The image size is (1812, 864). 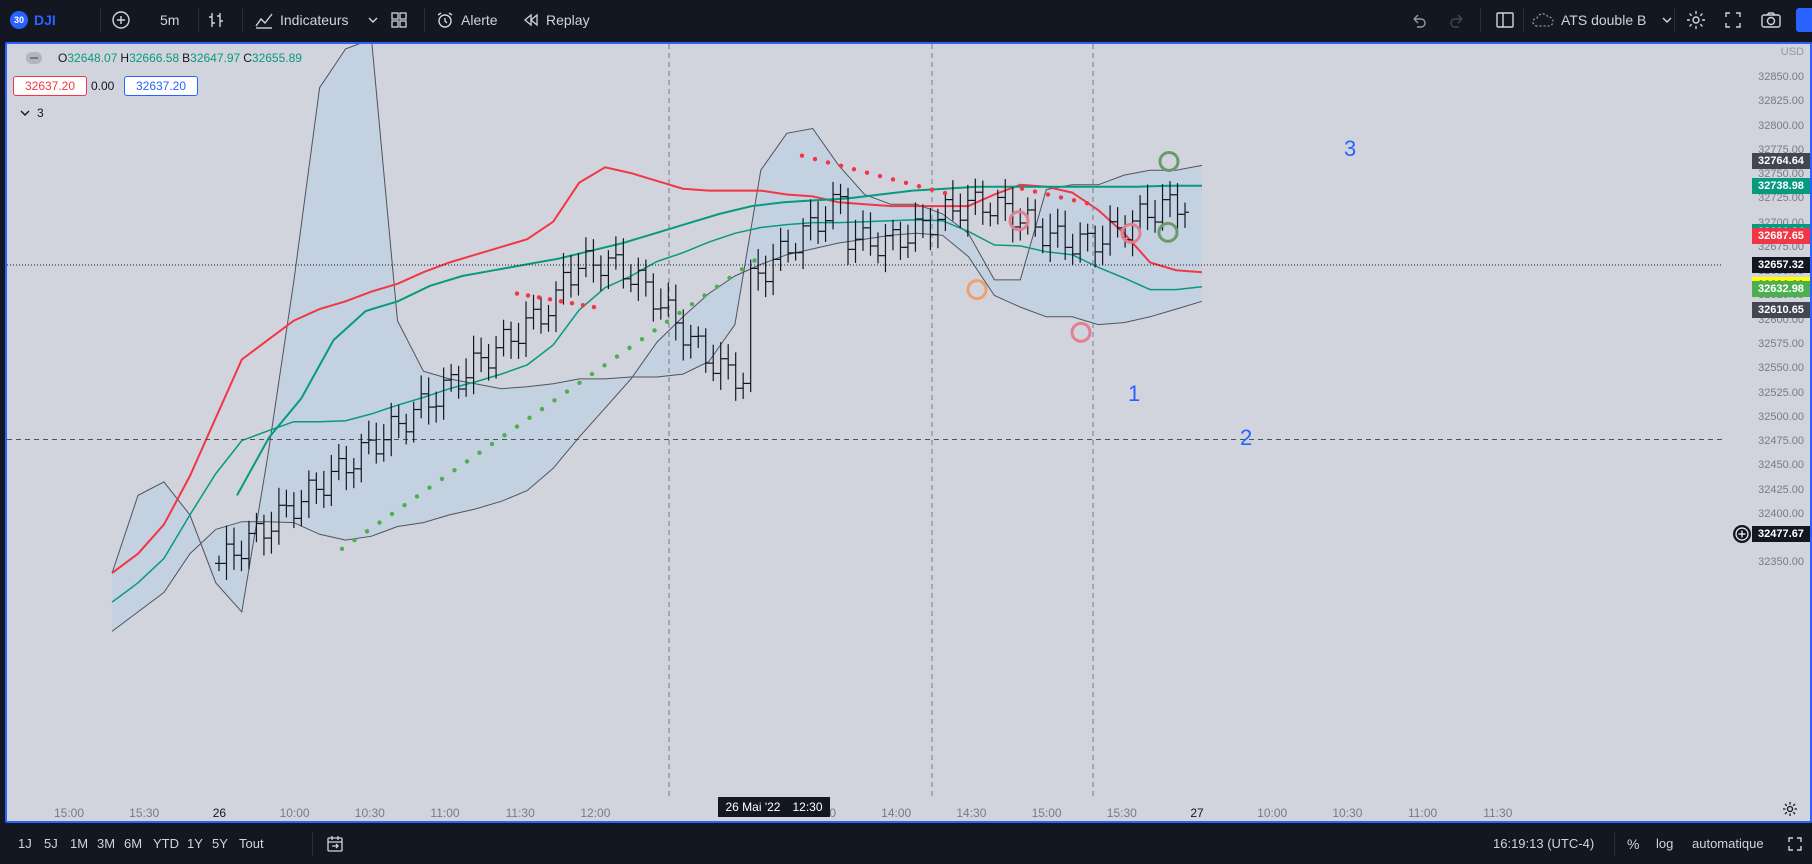 What do you see at coordinates (215, 58) in the screenshot?
I see `low-value: 32647.97` at bounding box center [215, 58].